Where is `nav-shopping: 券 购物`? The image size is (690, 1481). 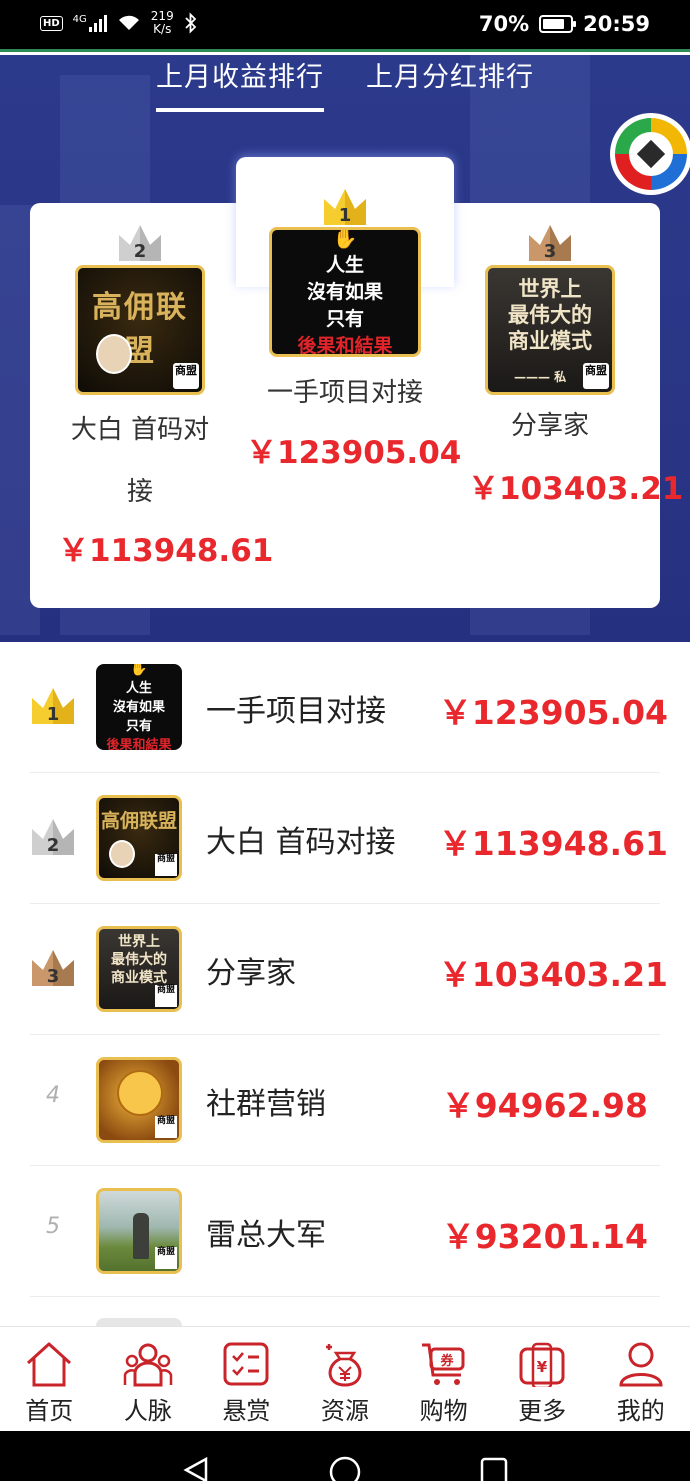 nav-shopping: 券 购物 is located at coordinates (443, 1379).